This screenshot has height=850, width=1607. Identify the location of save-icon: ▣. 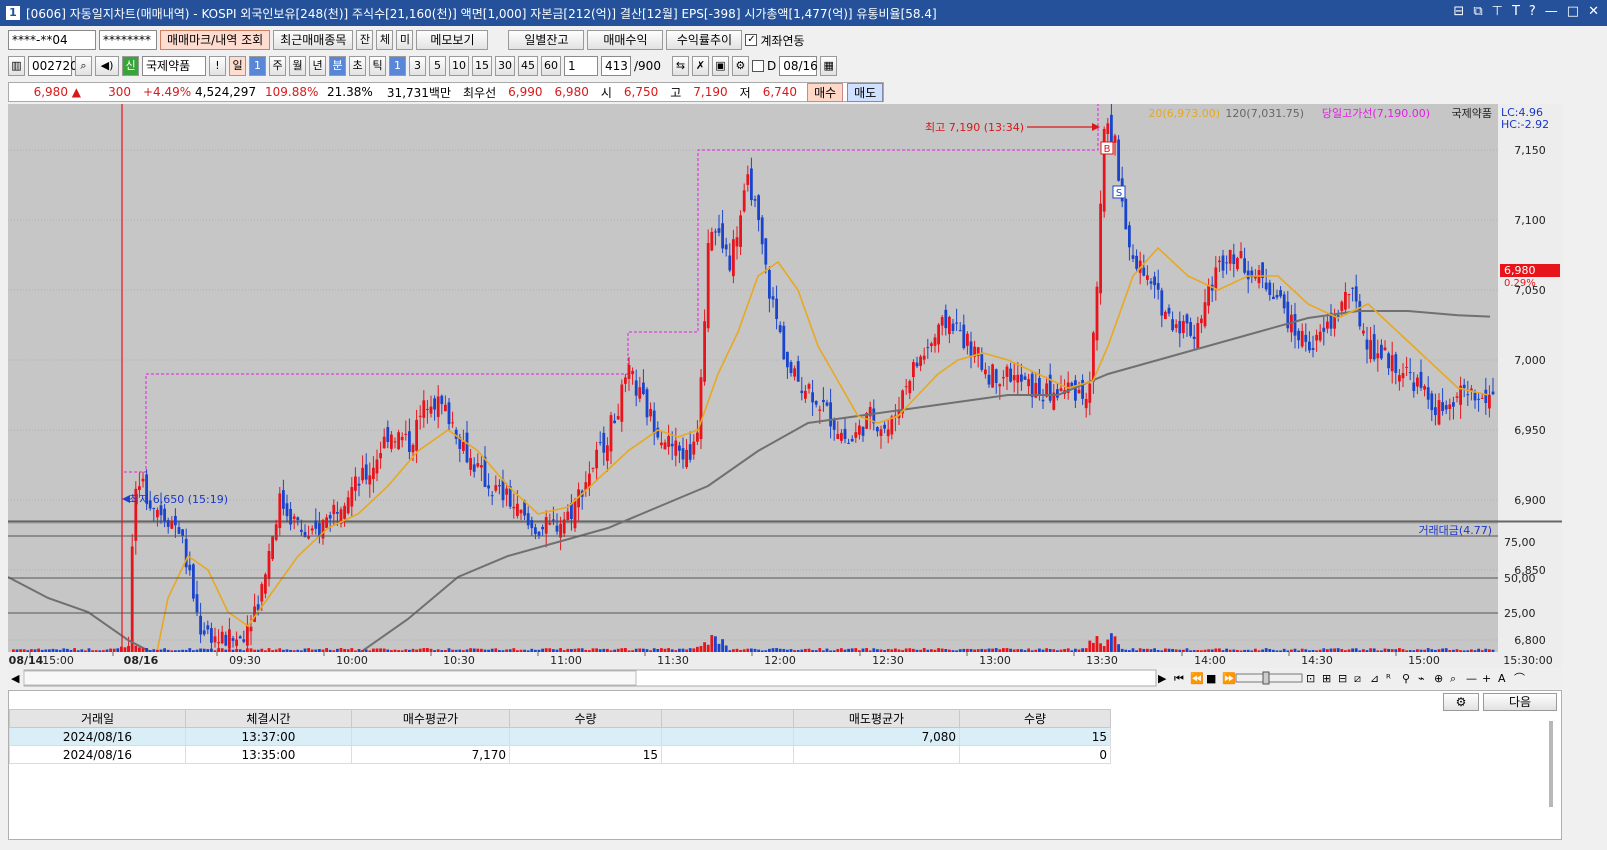
(720, 66).